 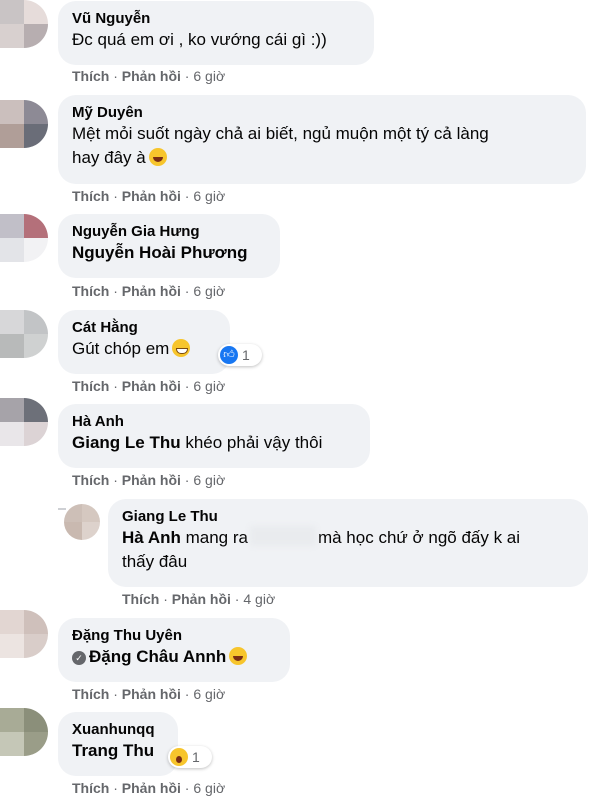 I want to click on tagged-user-link: Đặng Châu Annh, so click(x=157, y=656).